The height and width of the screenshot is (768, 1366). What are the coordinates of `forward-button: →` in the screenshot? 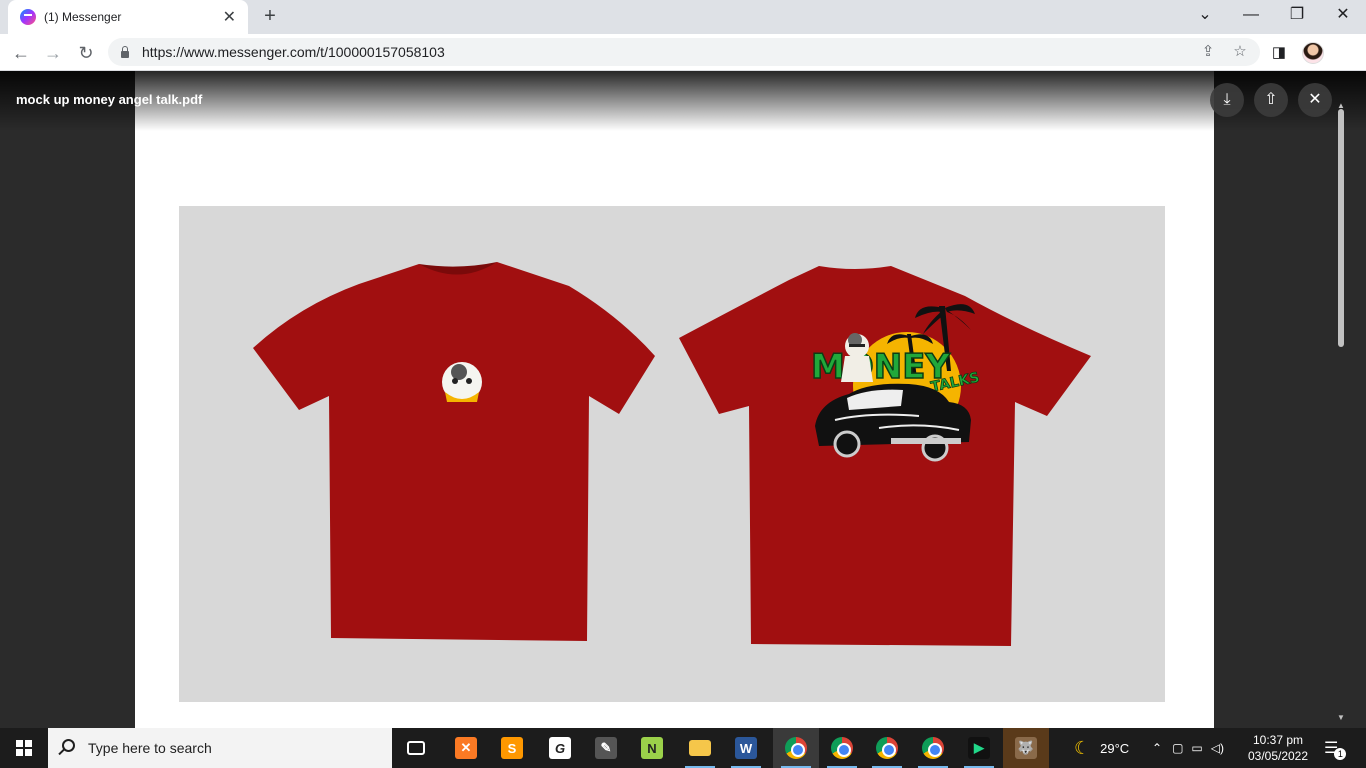 It's located at (53, 53).